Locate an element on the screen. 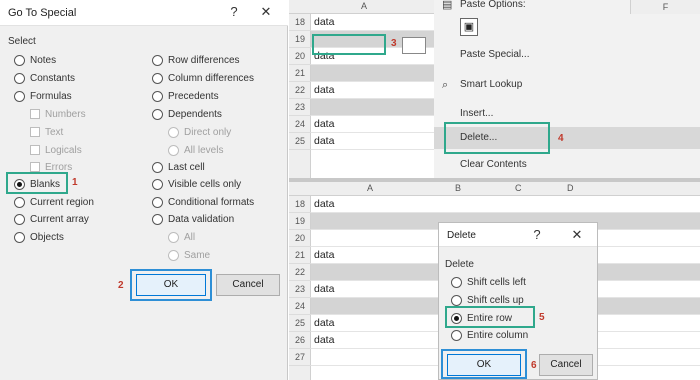 This screenshot has width=700, height=380. dependents-option: Dependents is located at coordinates (187, 114).